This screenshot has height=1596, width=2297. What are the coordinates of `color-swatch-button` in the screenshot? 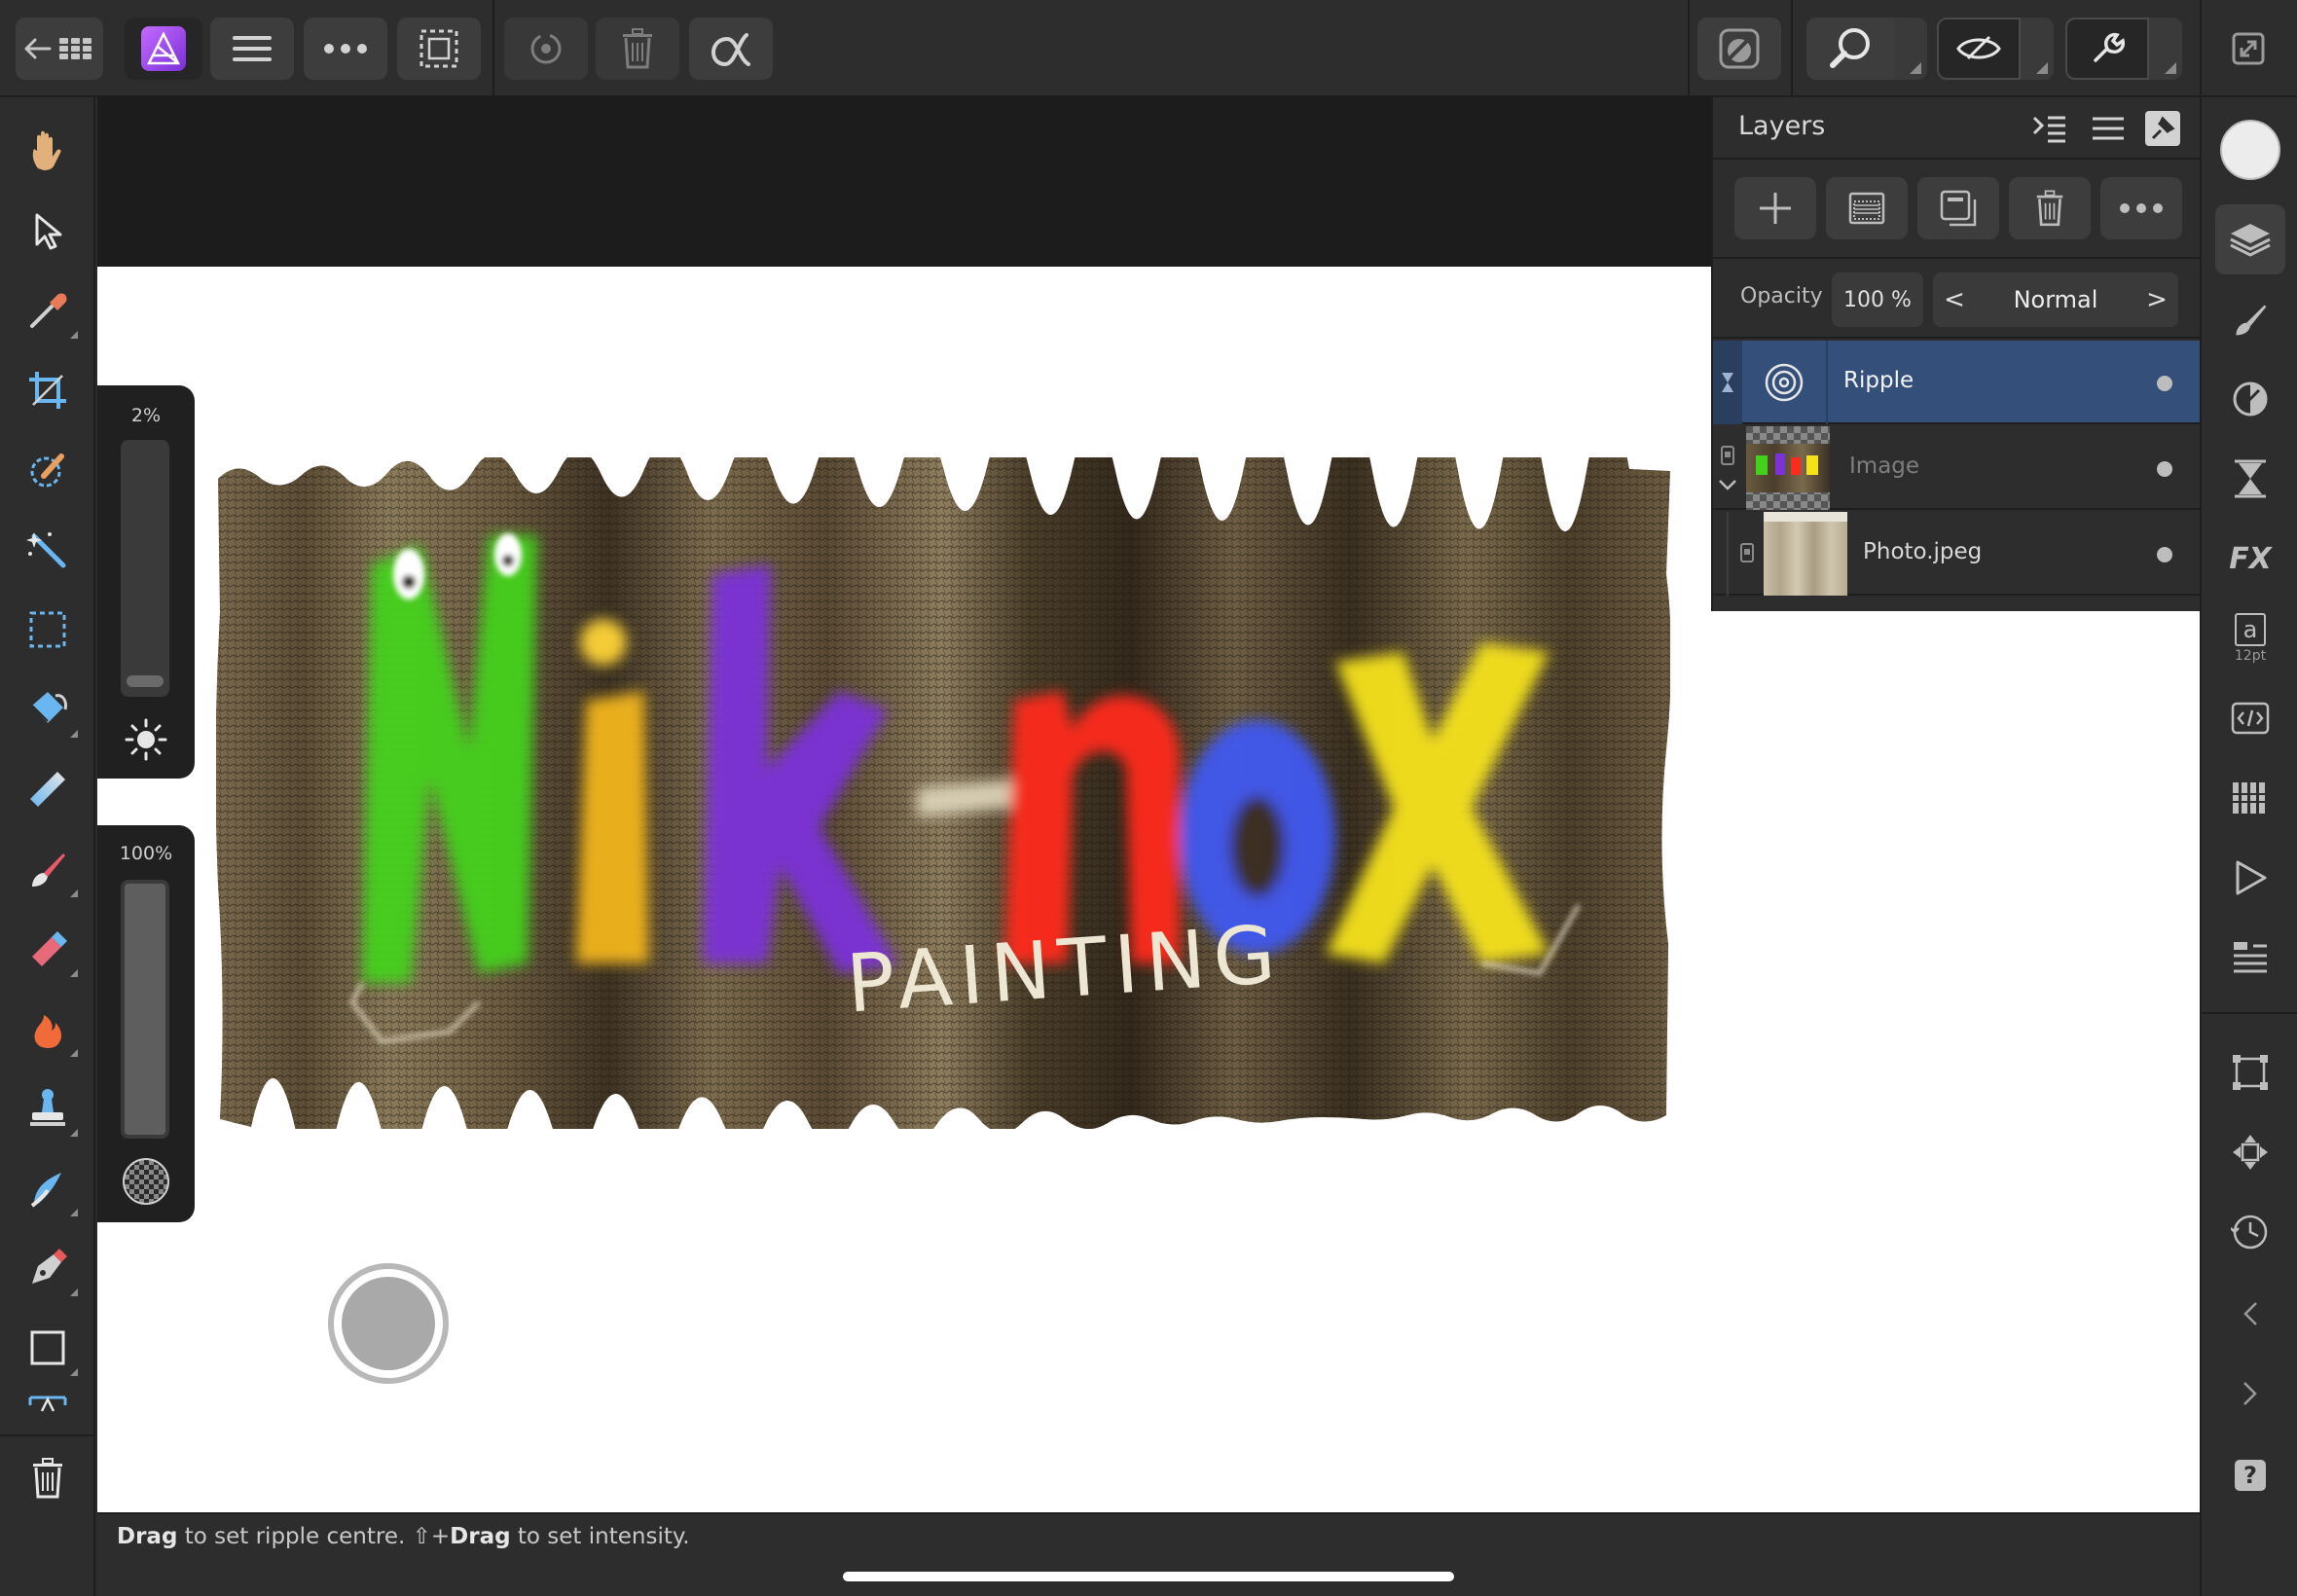 It's located at (2250, 150).